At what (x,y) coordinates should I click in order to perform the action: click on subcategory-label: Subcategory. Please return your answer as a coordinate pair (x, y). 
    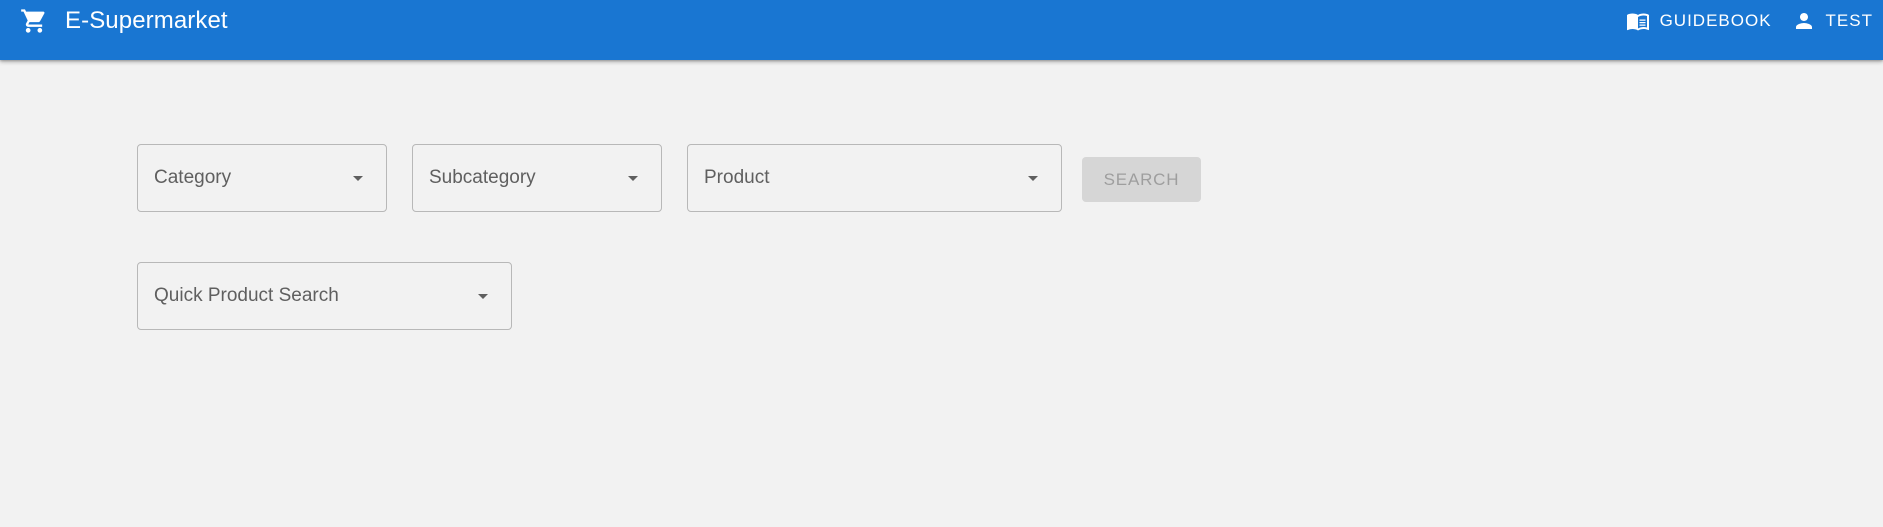
    Looking at the image, I should click on (482, 177).